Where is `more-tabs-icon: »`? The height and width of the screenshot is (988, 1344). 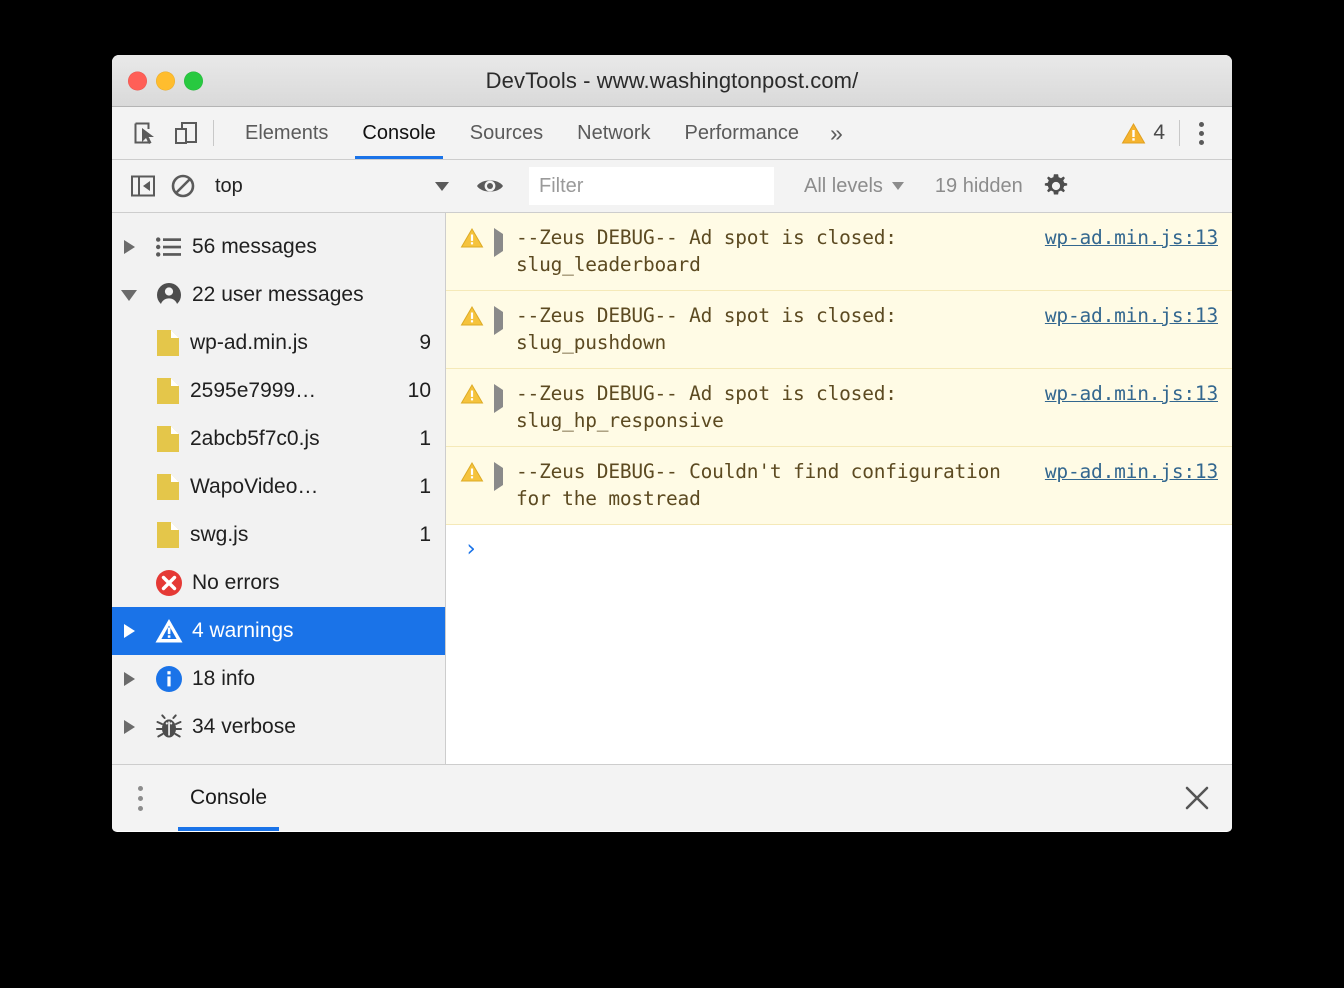
more-tabs-icon: » is located at coordinates (836, 133).